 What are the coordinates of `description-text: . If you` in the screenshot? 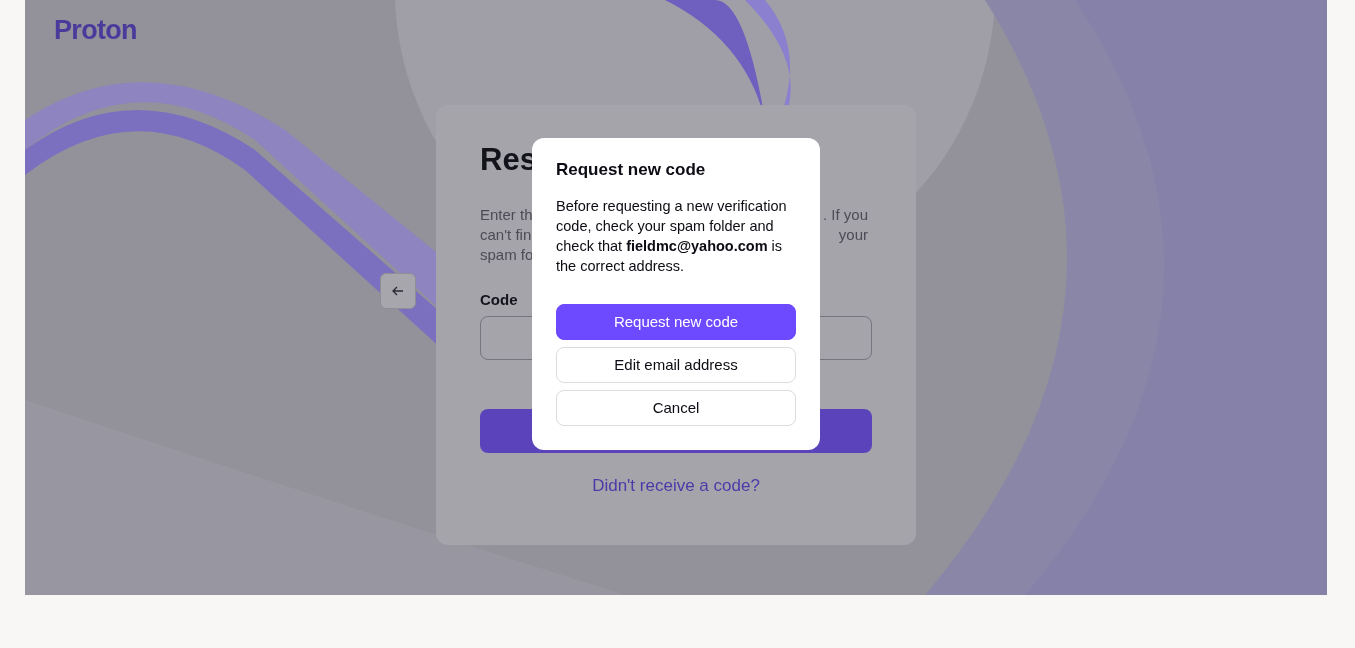 It's located at (845, 215).